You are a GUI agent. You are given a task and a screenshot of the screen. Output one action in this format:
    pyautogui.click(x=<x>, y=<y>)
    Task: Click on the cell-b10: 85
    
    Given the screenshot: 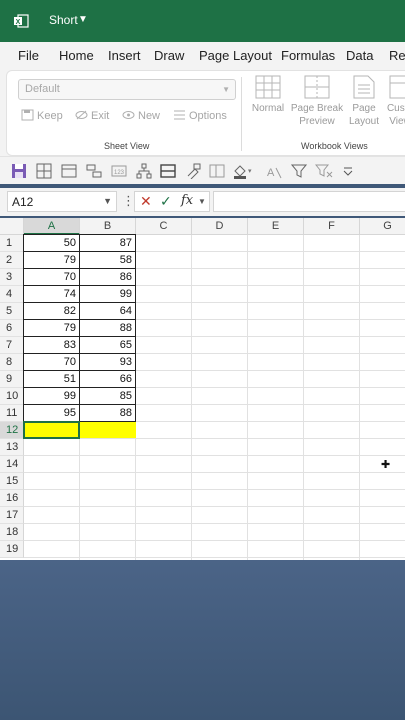 What is the action you would take?
    pyautogui.click(x=108, y=396)
    